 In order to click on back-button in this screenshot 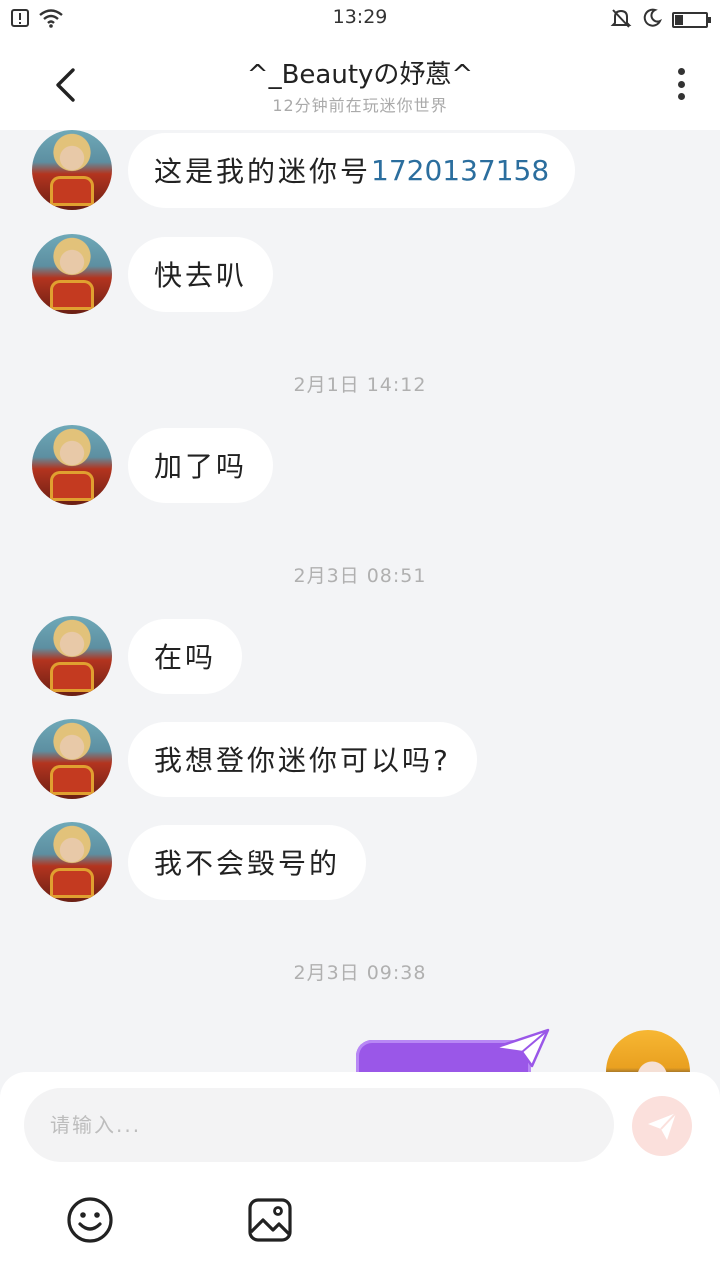, I will do `click(65, 85)`.